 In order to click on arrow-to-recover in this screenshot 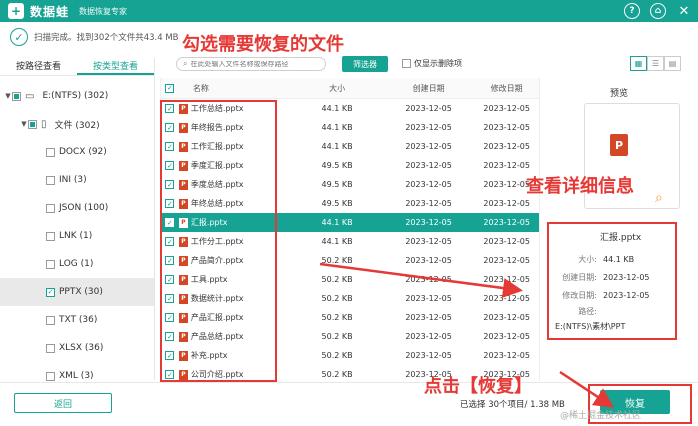, I will do `click(587, 389)`.